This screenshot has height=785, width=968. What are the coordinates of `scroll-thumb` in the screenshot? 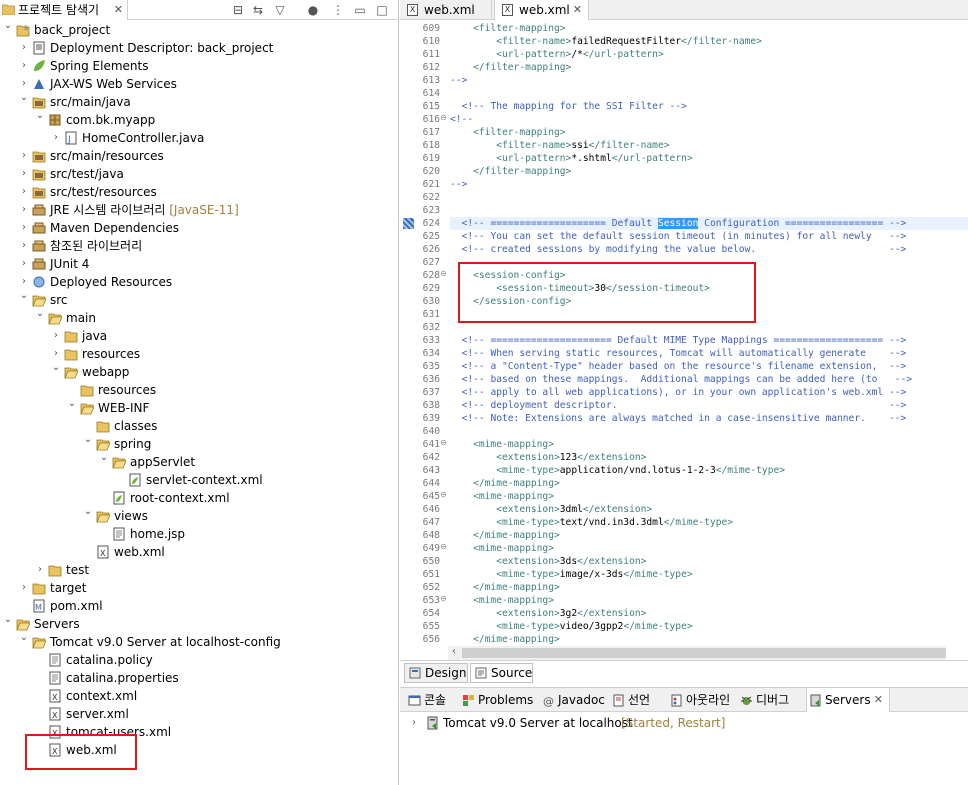 It's located at (704, 653).